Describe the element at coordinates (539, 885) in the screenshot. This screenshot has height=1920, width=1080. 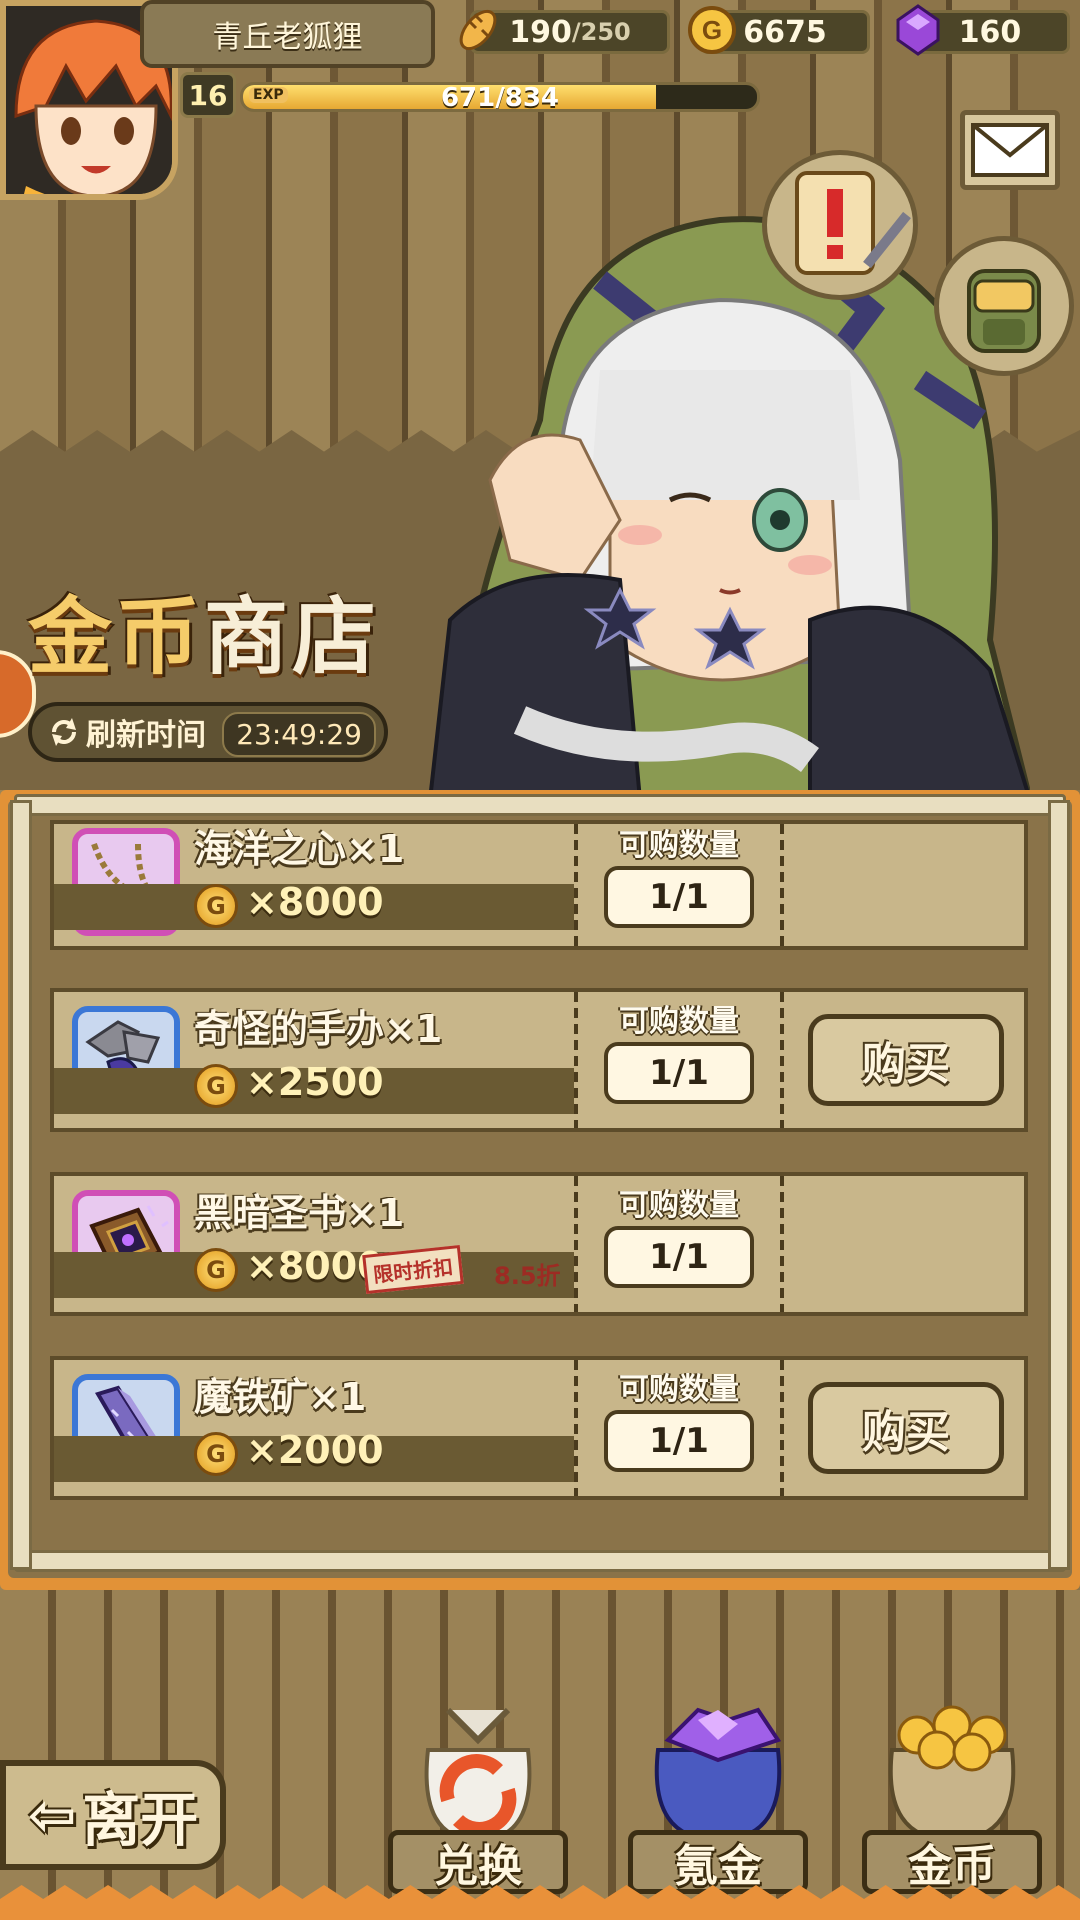
I see `shop-item: 1 海洋之心×1 G ×8000 可购数量 1/1` at that location.